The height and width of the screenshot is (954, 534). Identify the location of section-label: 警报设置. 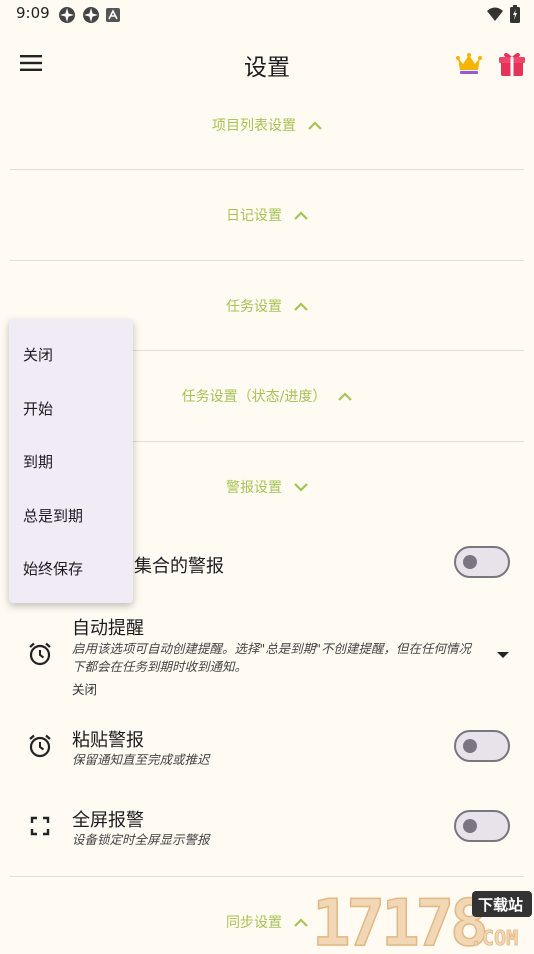
(254, 488).